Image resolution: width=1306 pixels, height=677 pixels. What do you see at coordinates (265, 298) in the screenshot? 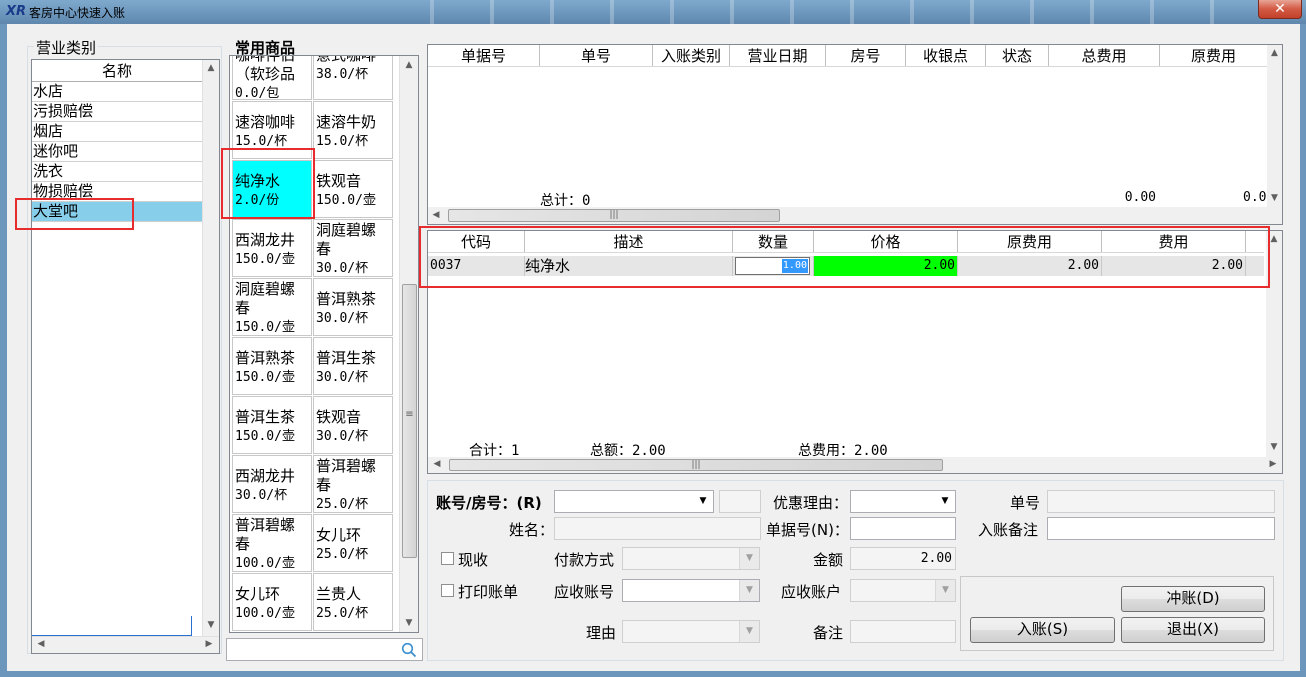
I see `product-tile-name: 洞庭碧螺春` at bounding box center [265, 298].